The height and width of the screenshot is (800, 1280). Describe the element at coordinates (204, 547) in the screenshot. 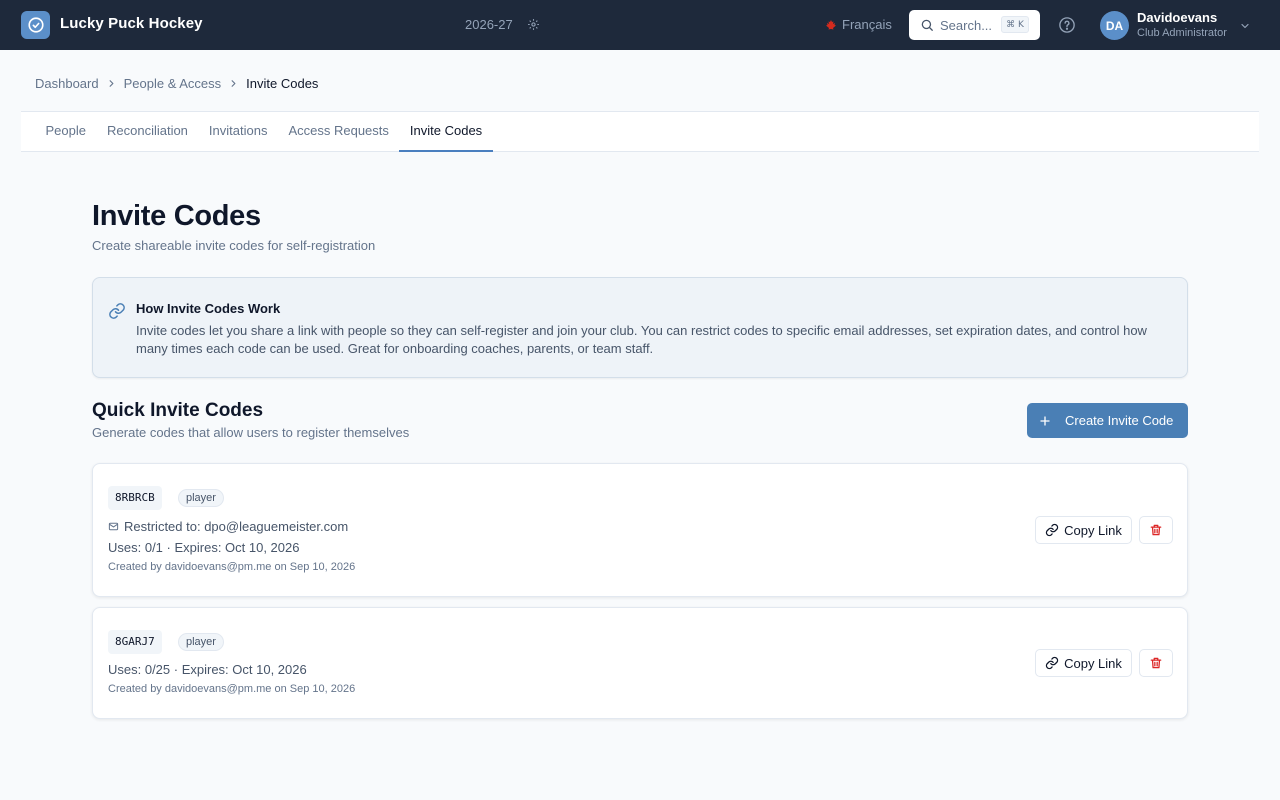

I see `uses-expiry: Uses: 0/1 · Expires: Oct 10, 2026` at that location.